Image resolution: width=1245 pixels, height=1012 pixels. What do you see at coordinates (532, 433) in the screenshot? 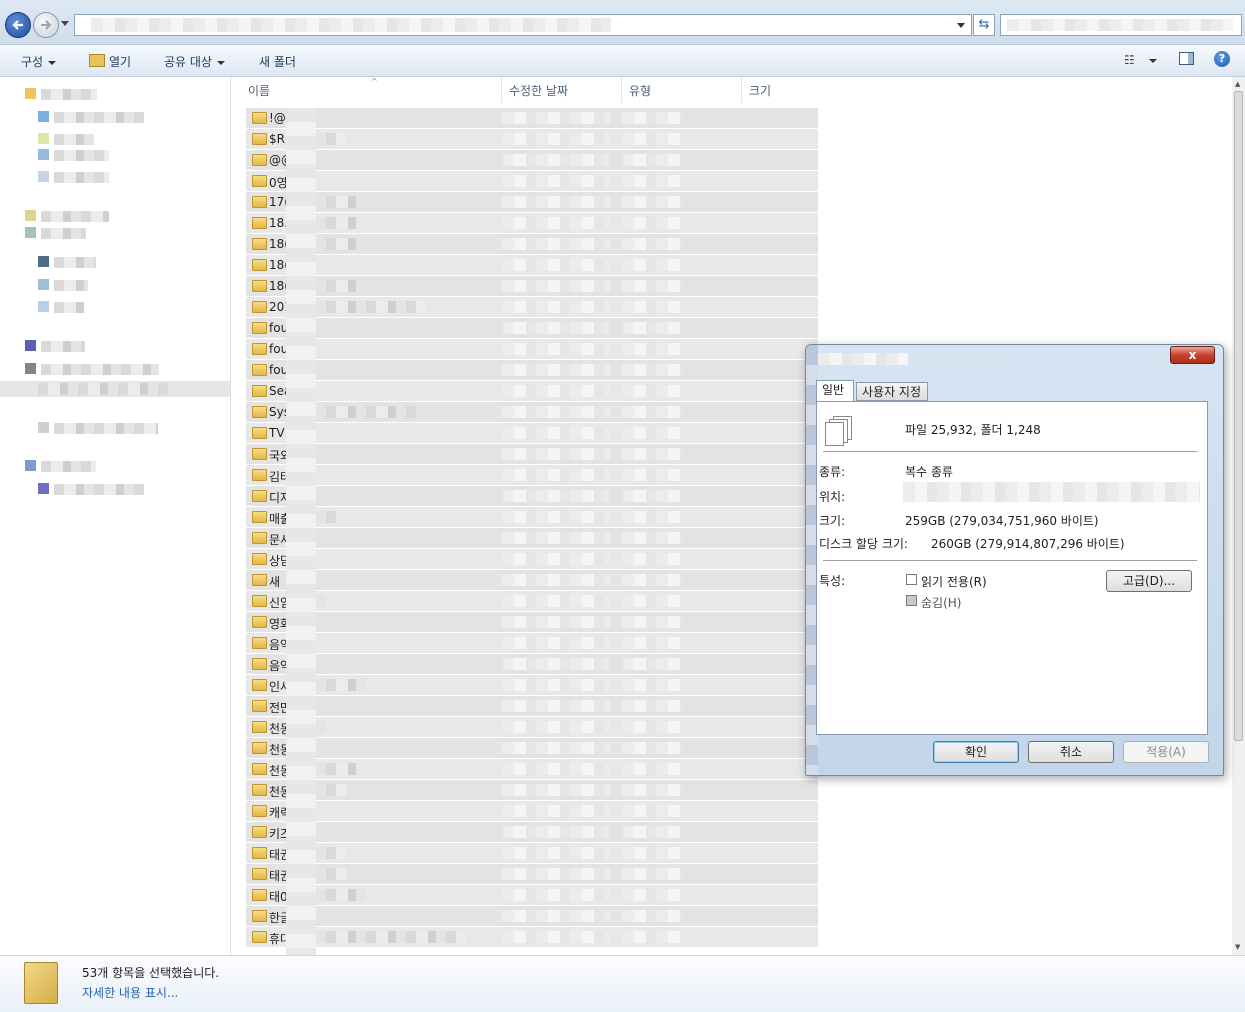
I see `file-row: TV` at bounding box center [532, 433].